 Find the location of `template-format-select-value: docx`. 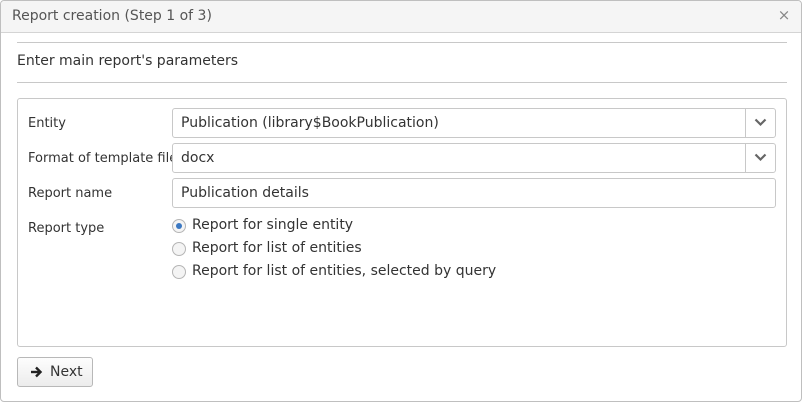

template-format-select-value: docx is located at coordinates (198, 158).